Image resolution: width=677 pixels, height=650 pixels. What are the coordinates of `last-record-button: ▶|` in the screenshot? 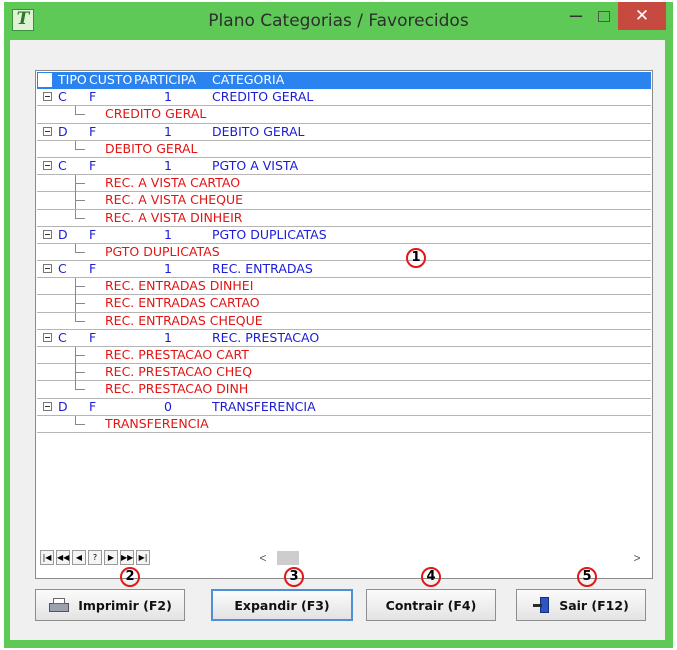 It's located at (143, 557).